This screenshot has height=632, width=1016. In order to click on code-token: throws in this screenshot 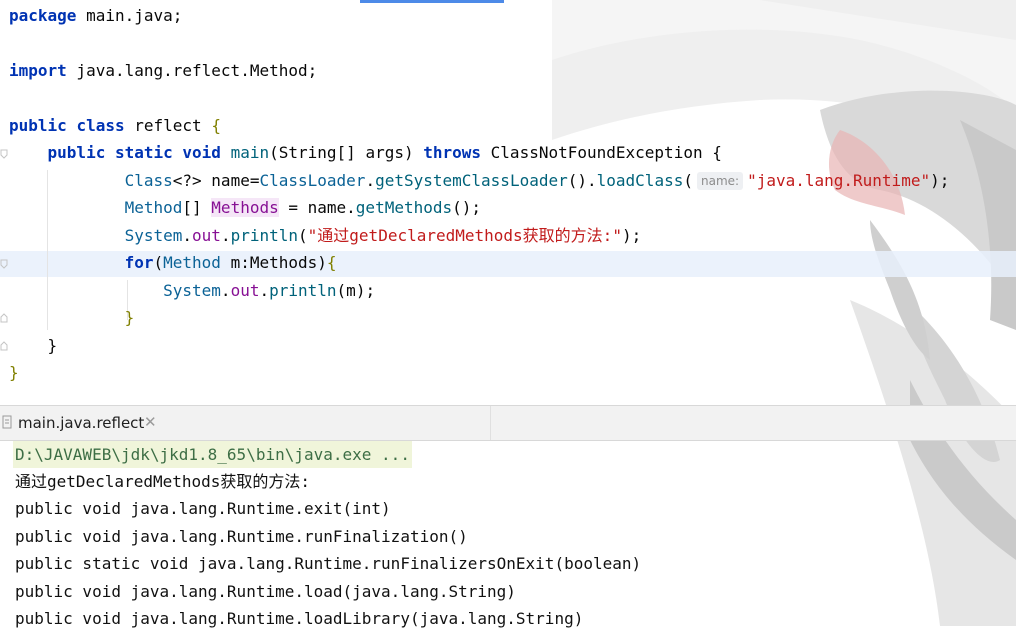, I will do `click(452, 152)`.